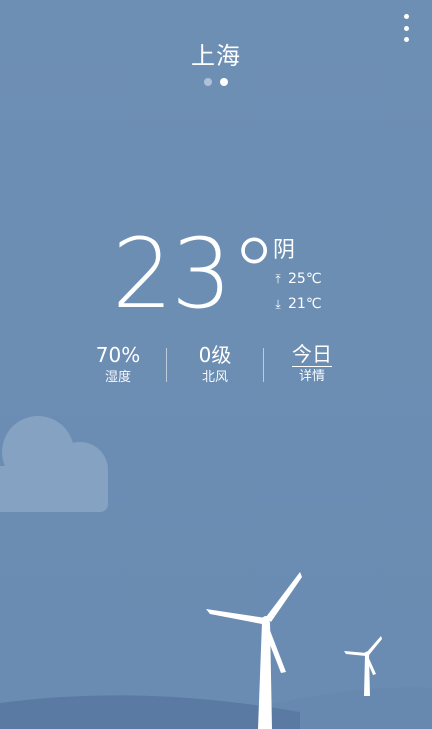  I want to click on today-details-link: 今日 详情, so click(312, 364).